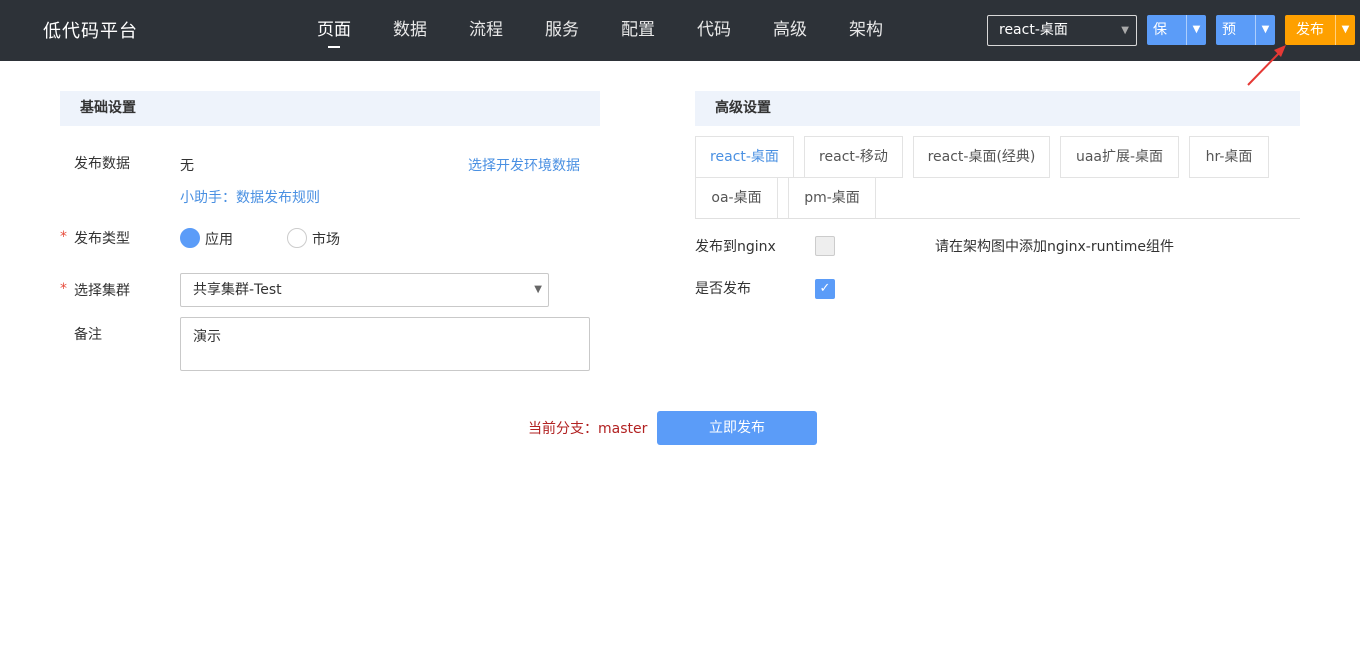 The width and height of the screenshot is (1360, 655). What do you see at coordinates (866, 30) in the screenshot?
I see `nav-item-architecture: 架构` at bounding box center [866, 30].